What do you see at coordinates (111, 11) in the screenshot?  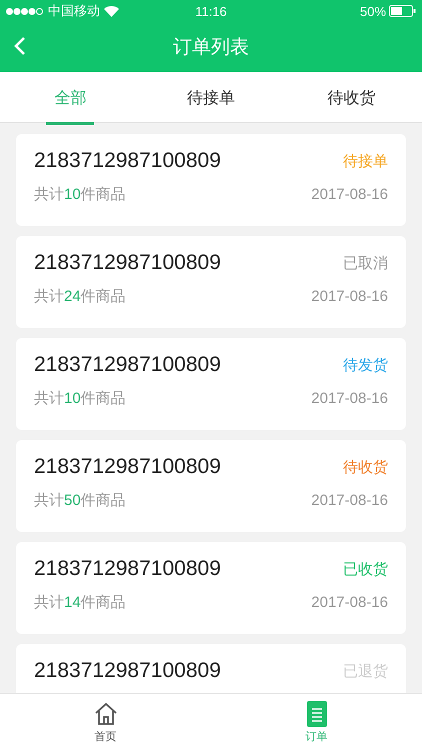 I see `wifi-icon` at bounding box center [111, 11].